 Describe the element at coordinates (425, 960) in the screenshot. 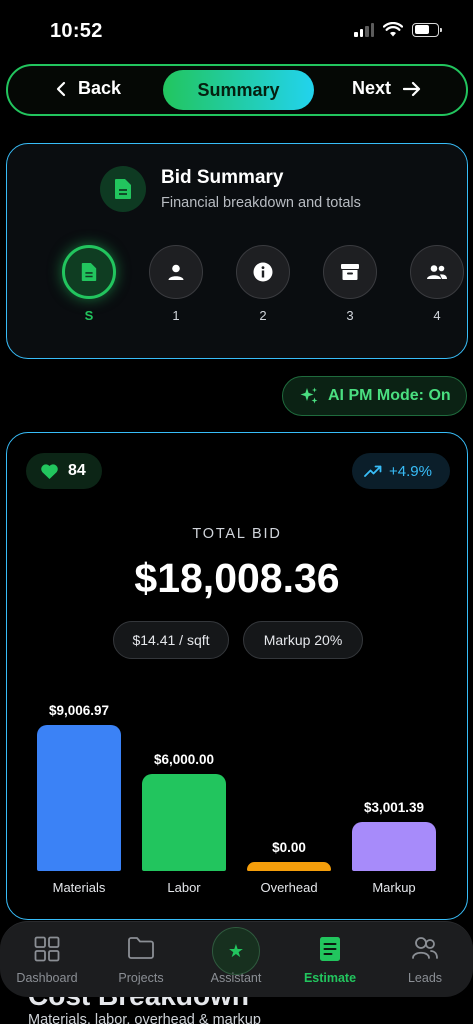

I see `tab-leads: Leads` at that location.